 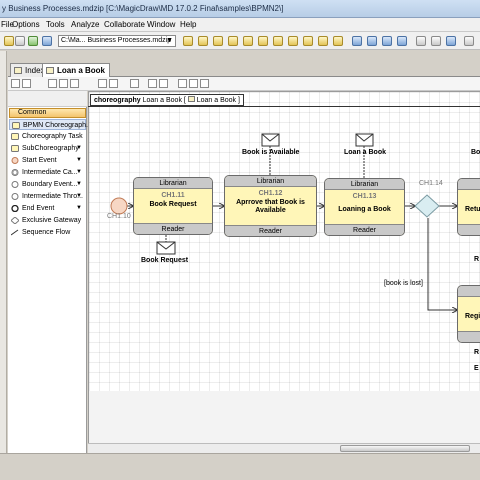 I want to click on palette-item-label: SubChoreography, so click(x=50, y=148).